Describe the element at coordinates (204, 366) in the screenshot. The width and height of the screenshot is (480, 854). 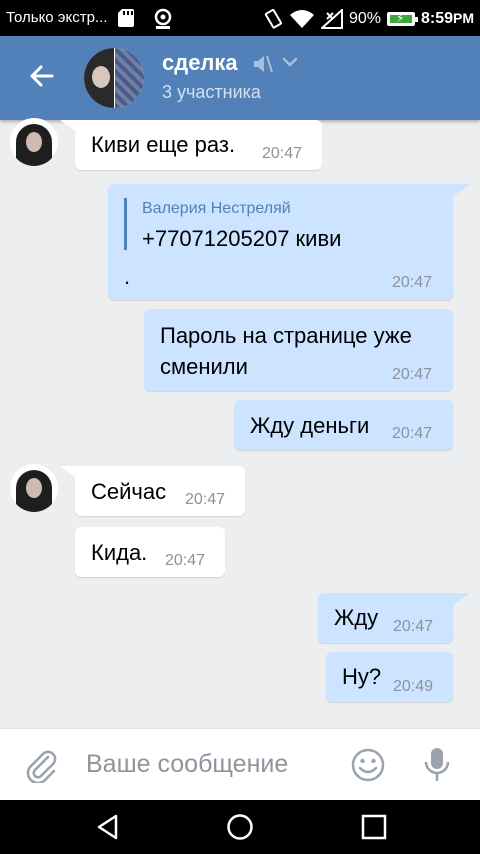
I see `message-text-line-2: сменили` at that location.